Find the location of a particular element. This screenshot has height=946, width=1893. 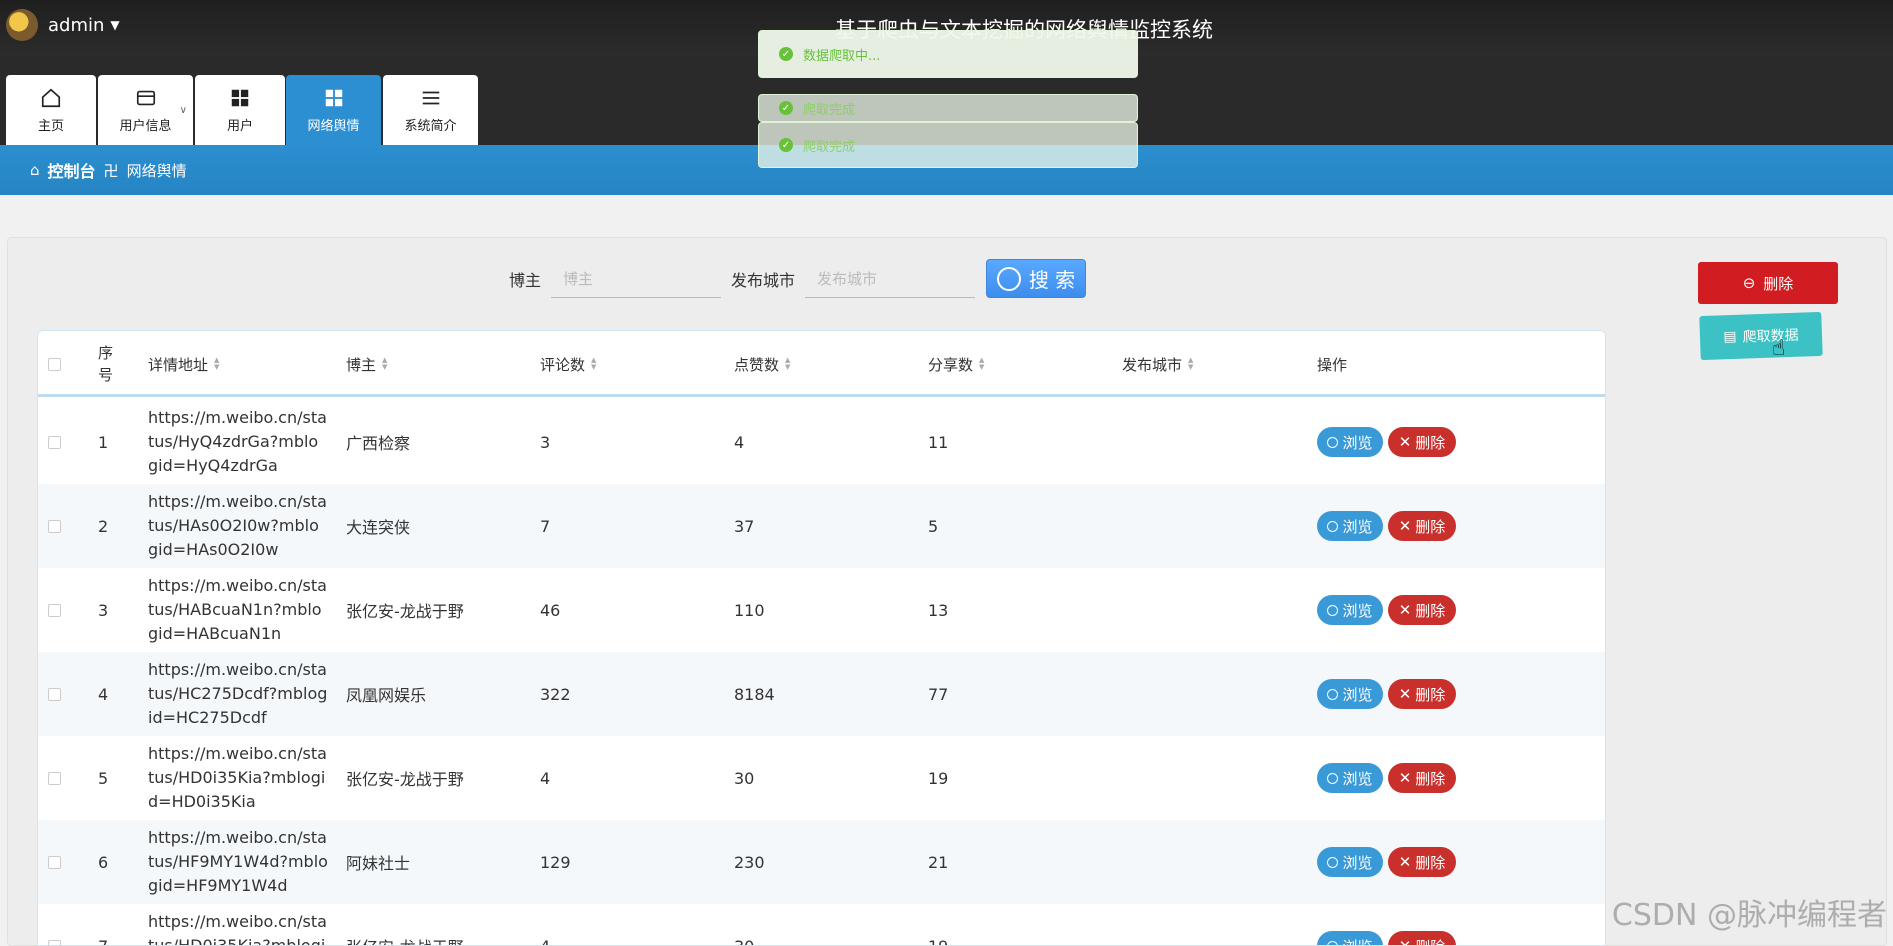

caret-down-icon: ▼ is located at coordinates (114, 25).